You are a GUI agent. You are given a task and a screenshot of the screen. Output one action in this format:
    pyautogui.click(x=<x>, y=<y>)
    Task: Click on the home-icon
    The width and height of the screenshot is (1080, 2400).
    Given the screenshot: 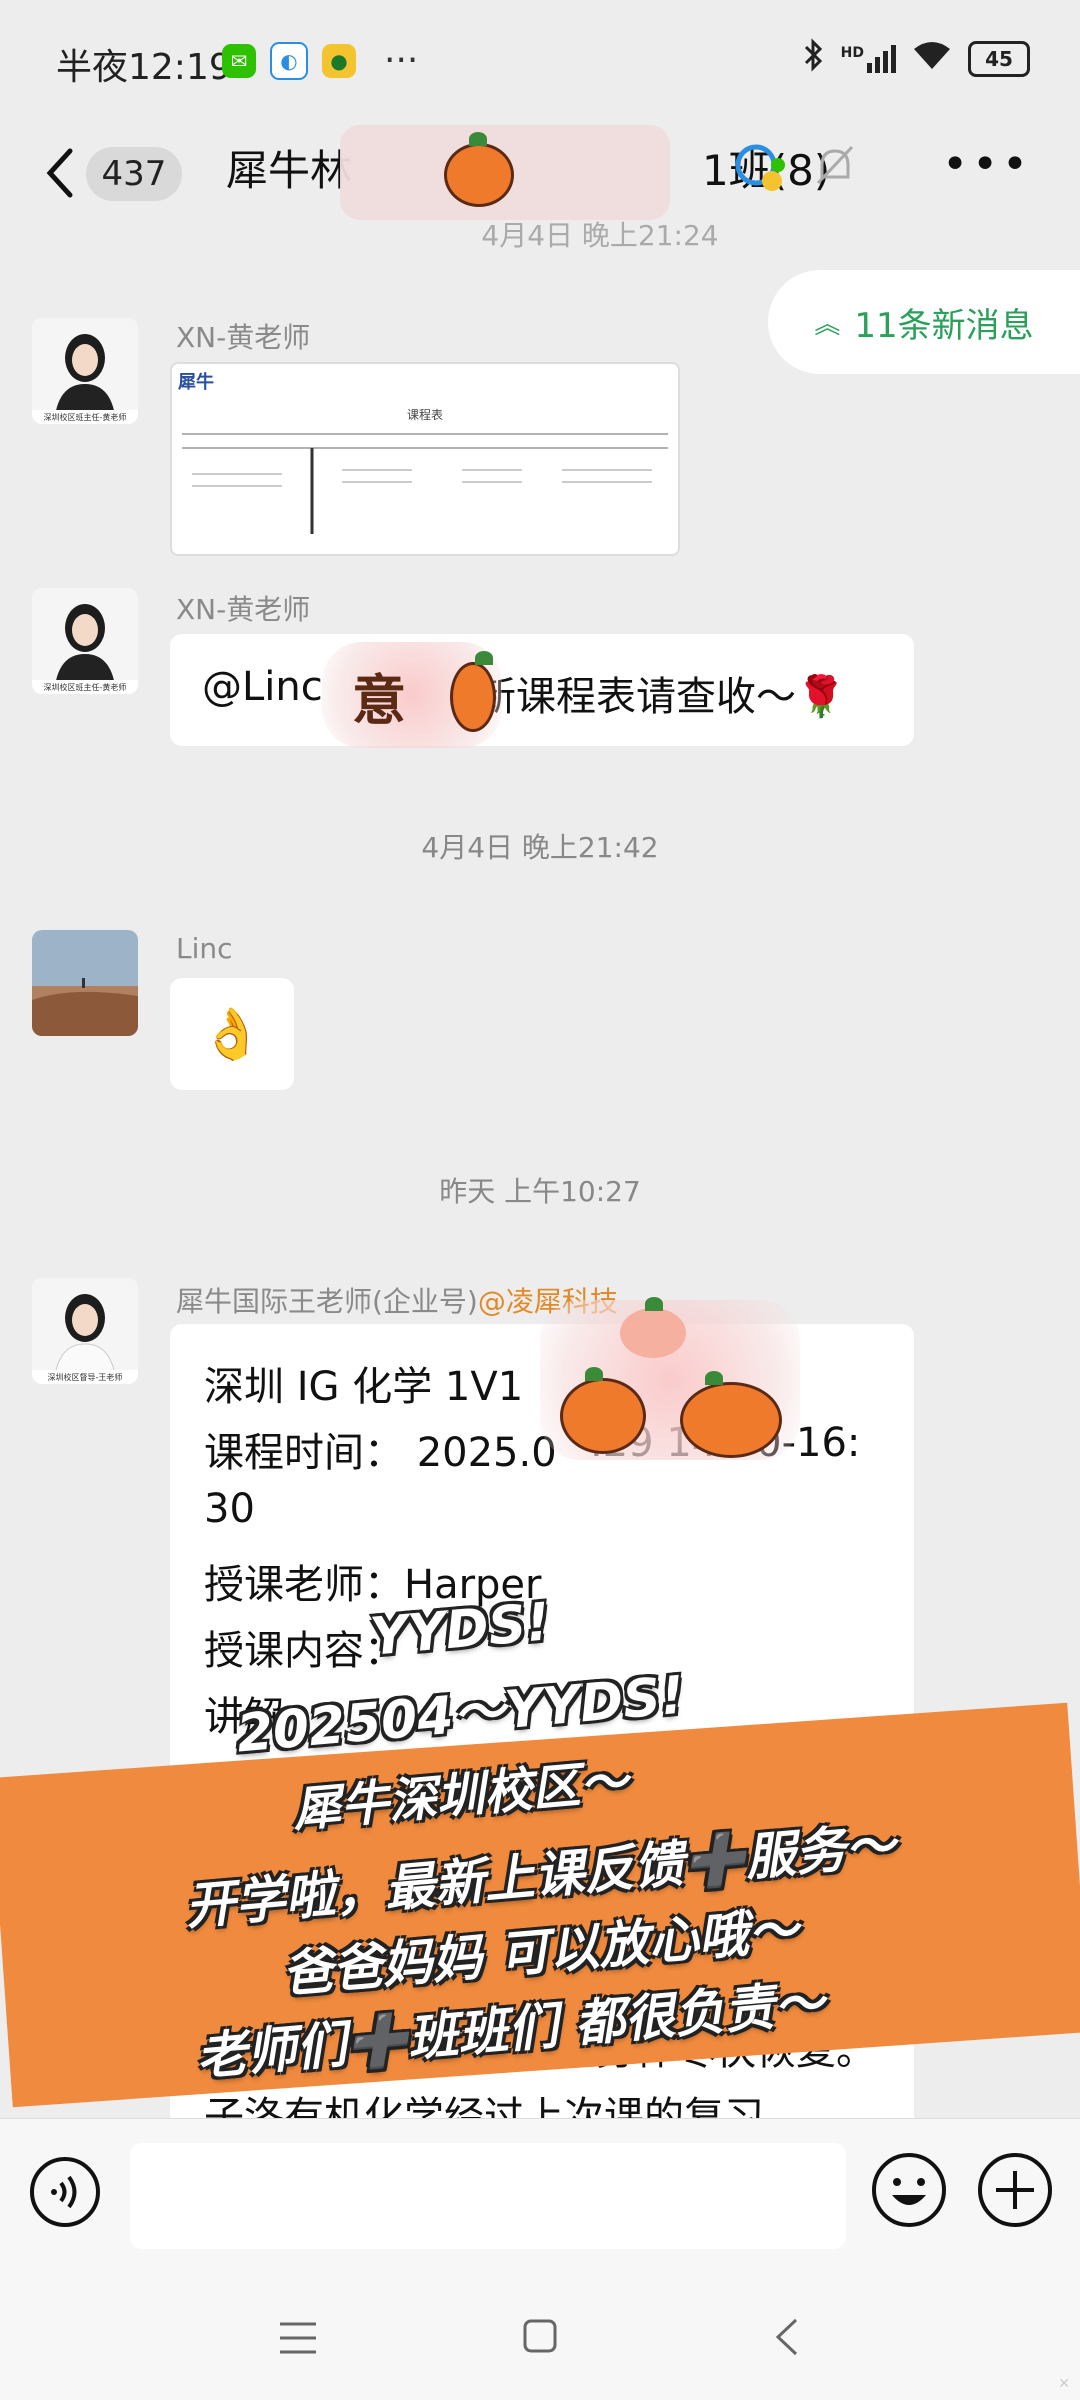 What is the action you would take?
    pyautogui.click(x=540, y=2336)
    